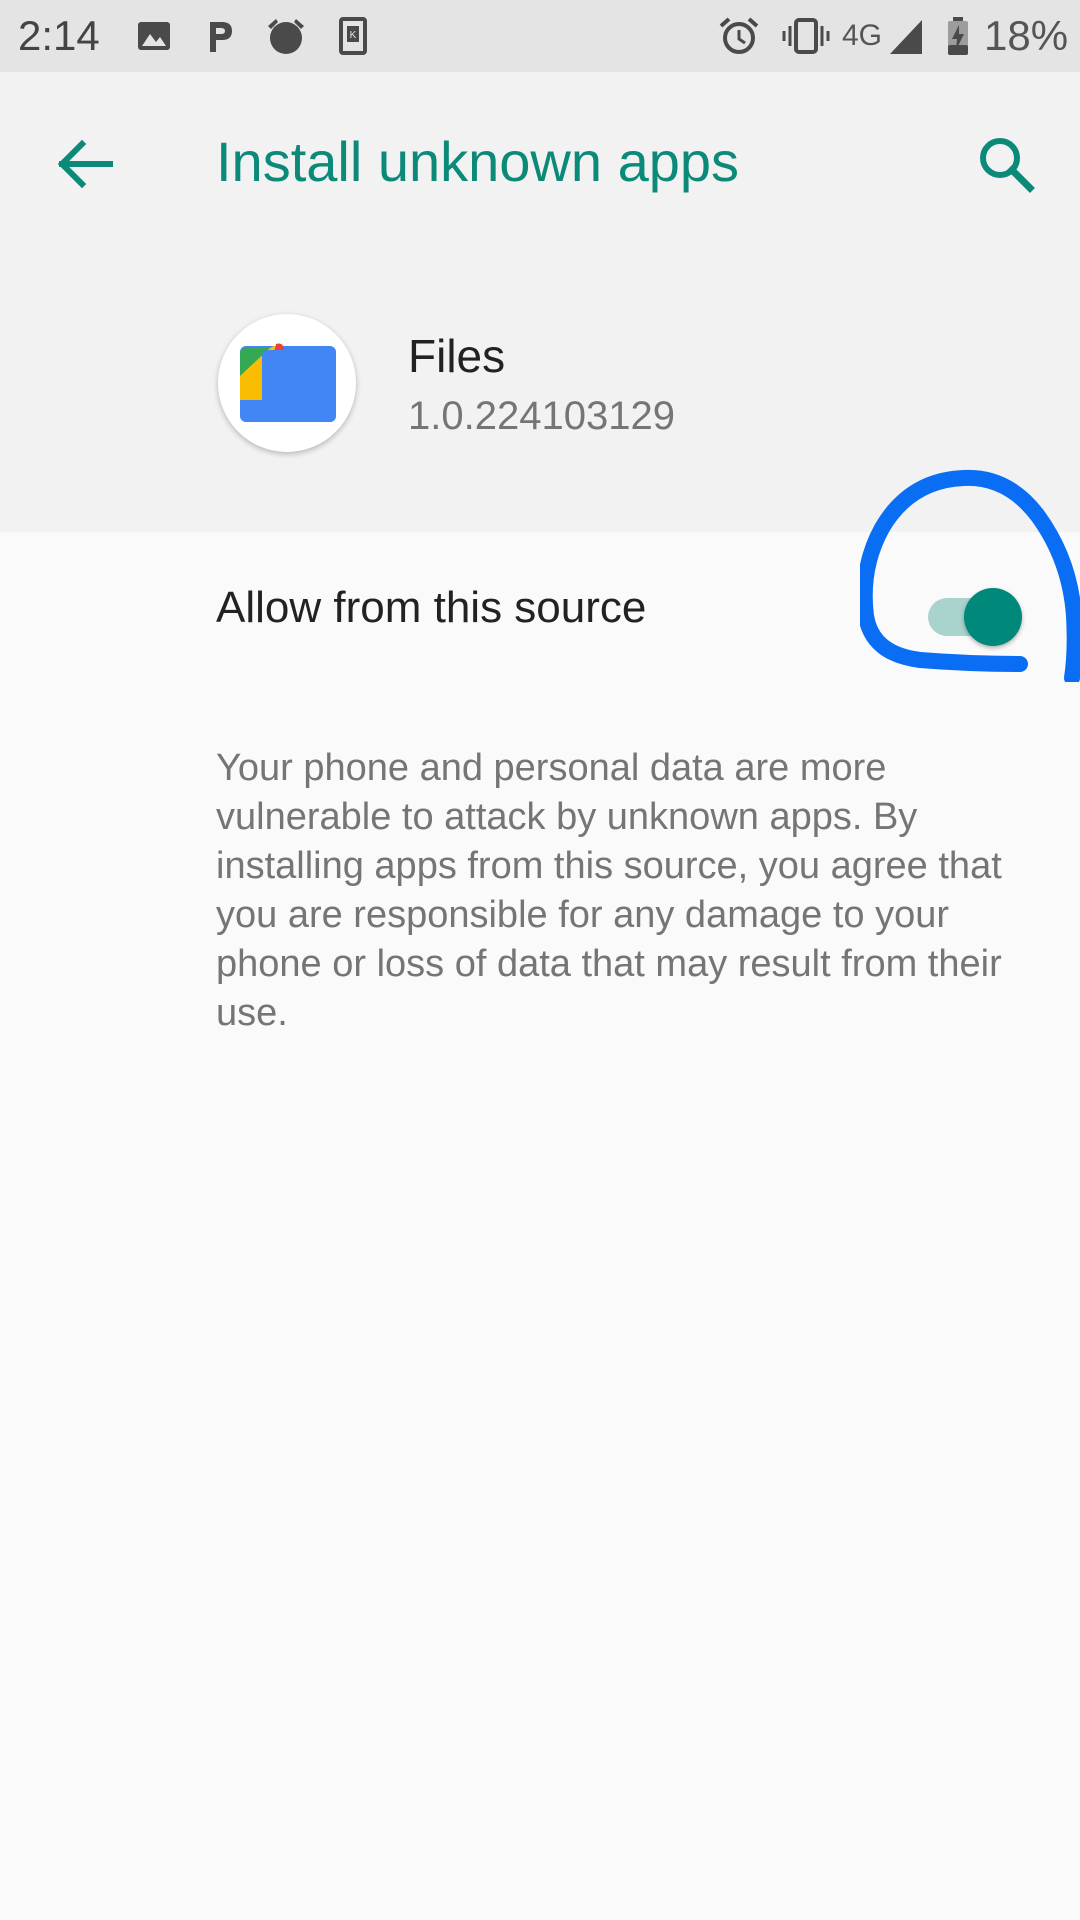 The image size is (1080, 1920). Describe the element at coordinates (286, 36) in the screenshot. I see `alarm-clock-notification-icon` at that location.